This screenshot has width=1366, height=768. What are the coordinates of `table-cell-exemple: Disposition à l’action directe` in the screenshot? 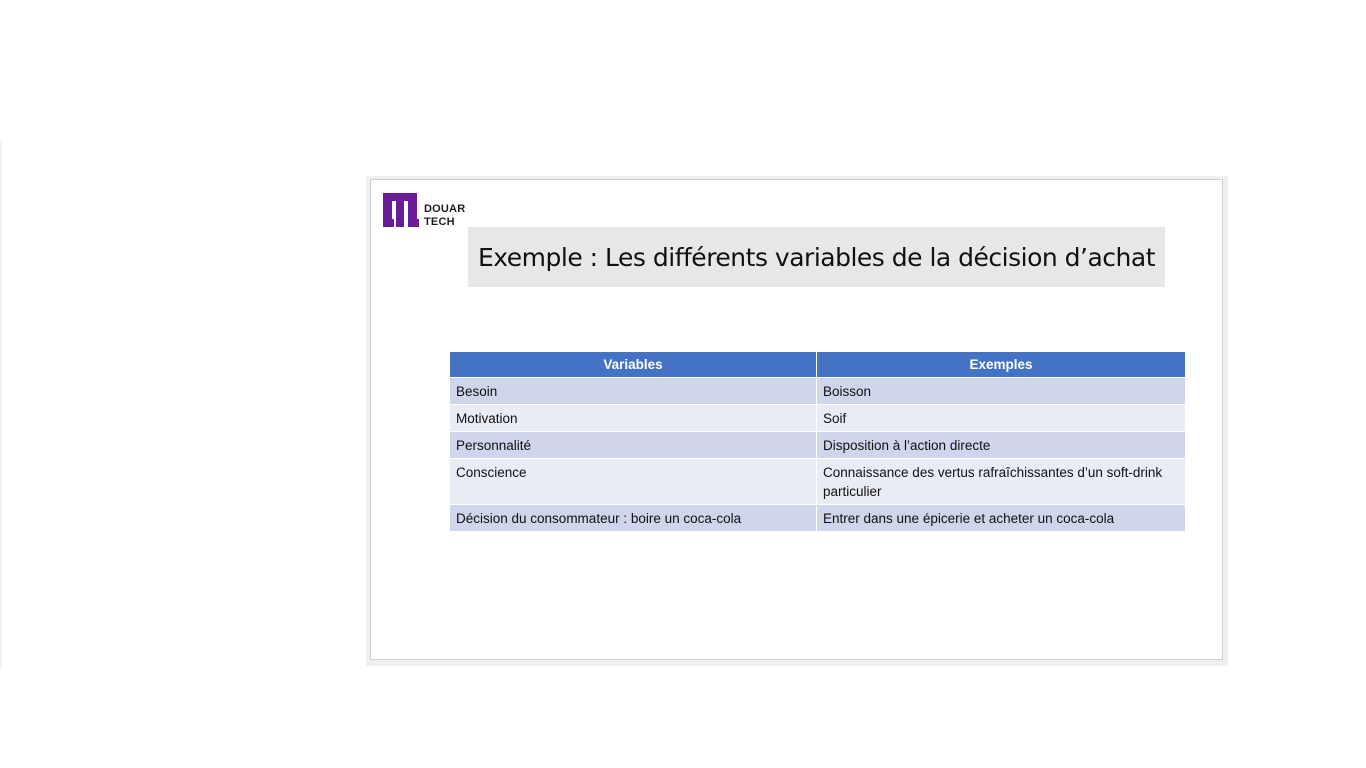 It's located at (1001, 445).